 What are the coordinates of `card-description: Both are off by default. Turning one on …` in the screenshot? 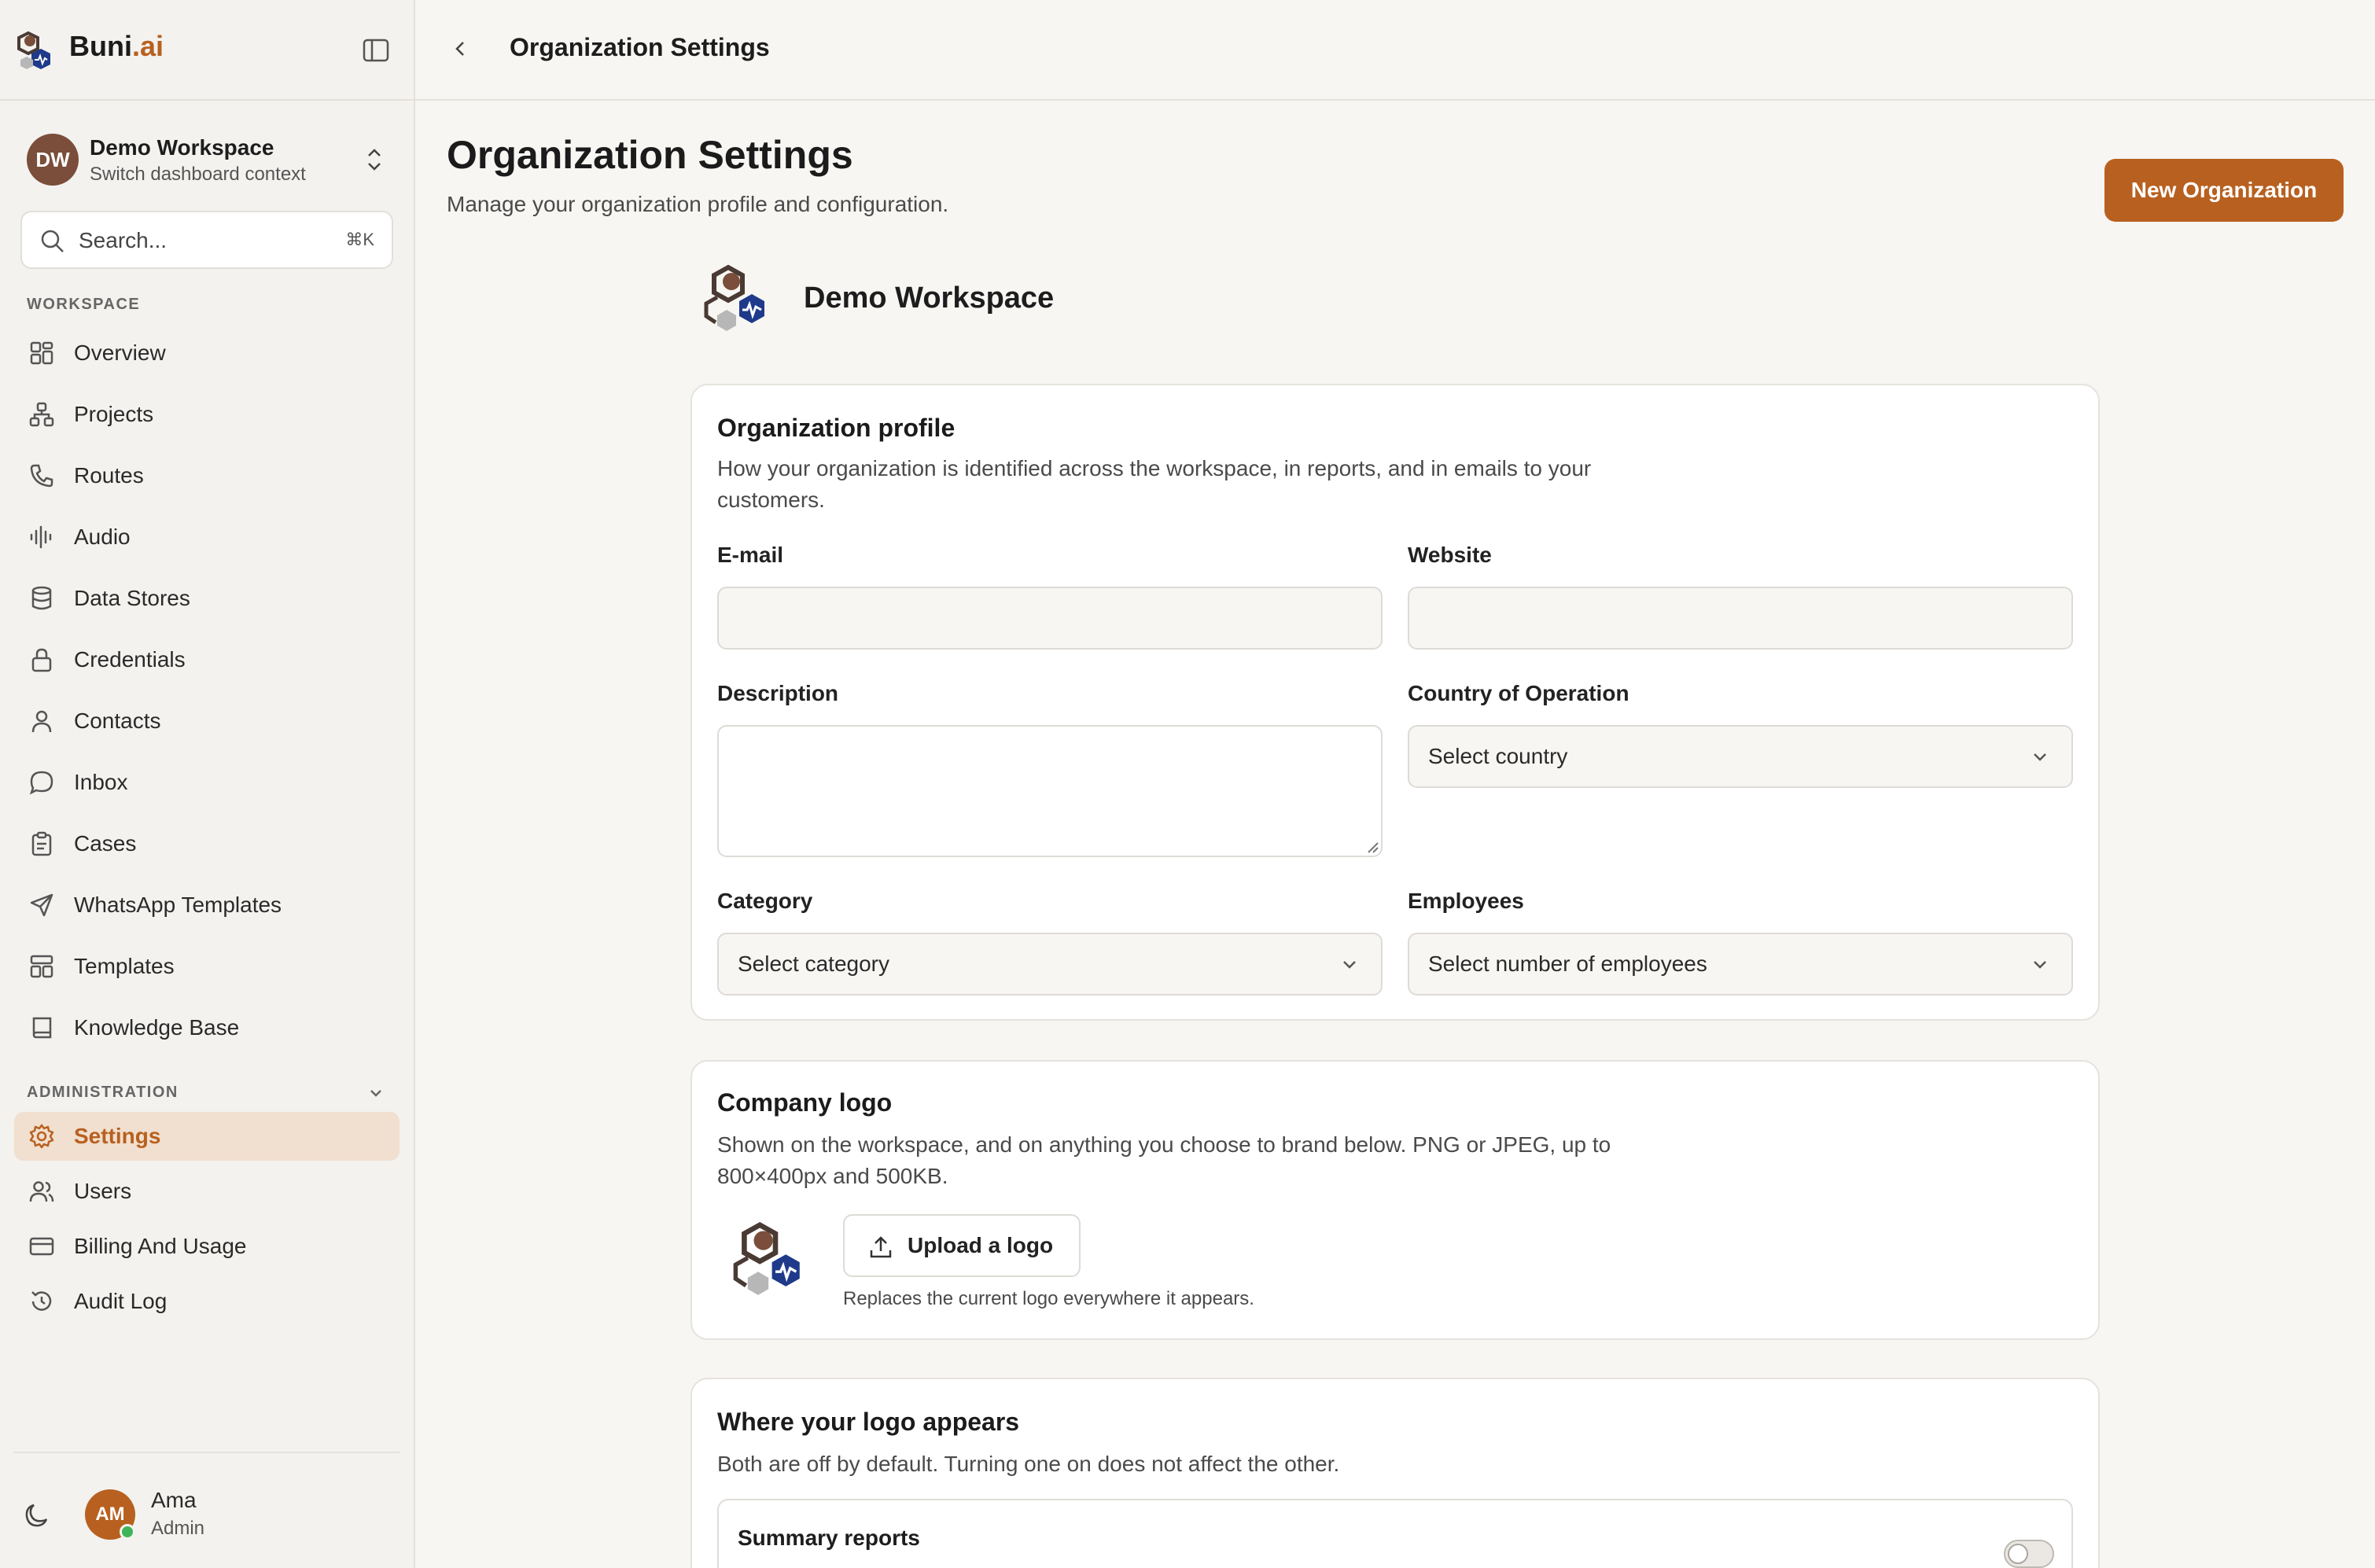 It's located at (1028, 1464).